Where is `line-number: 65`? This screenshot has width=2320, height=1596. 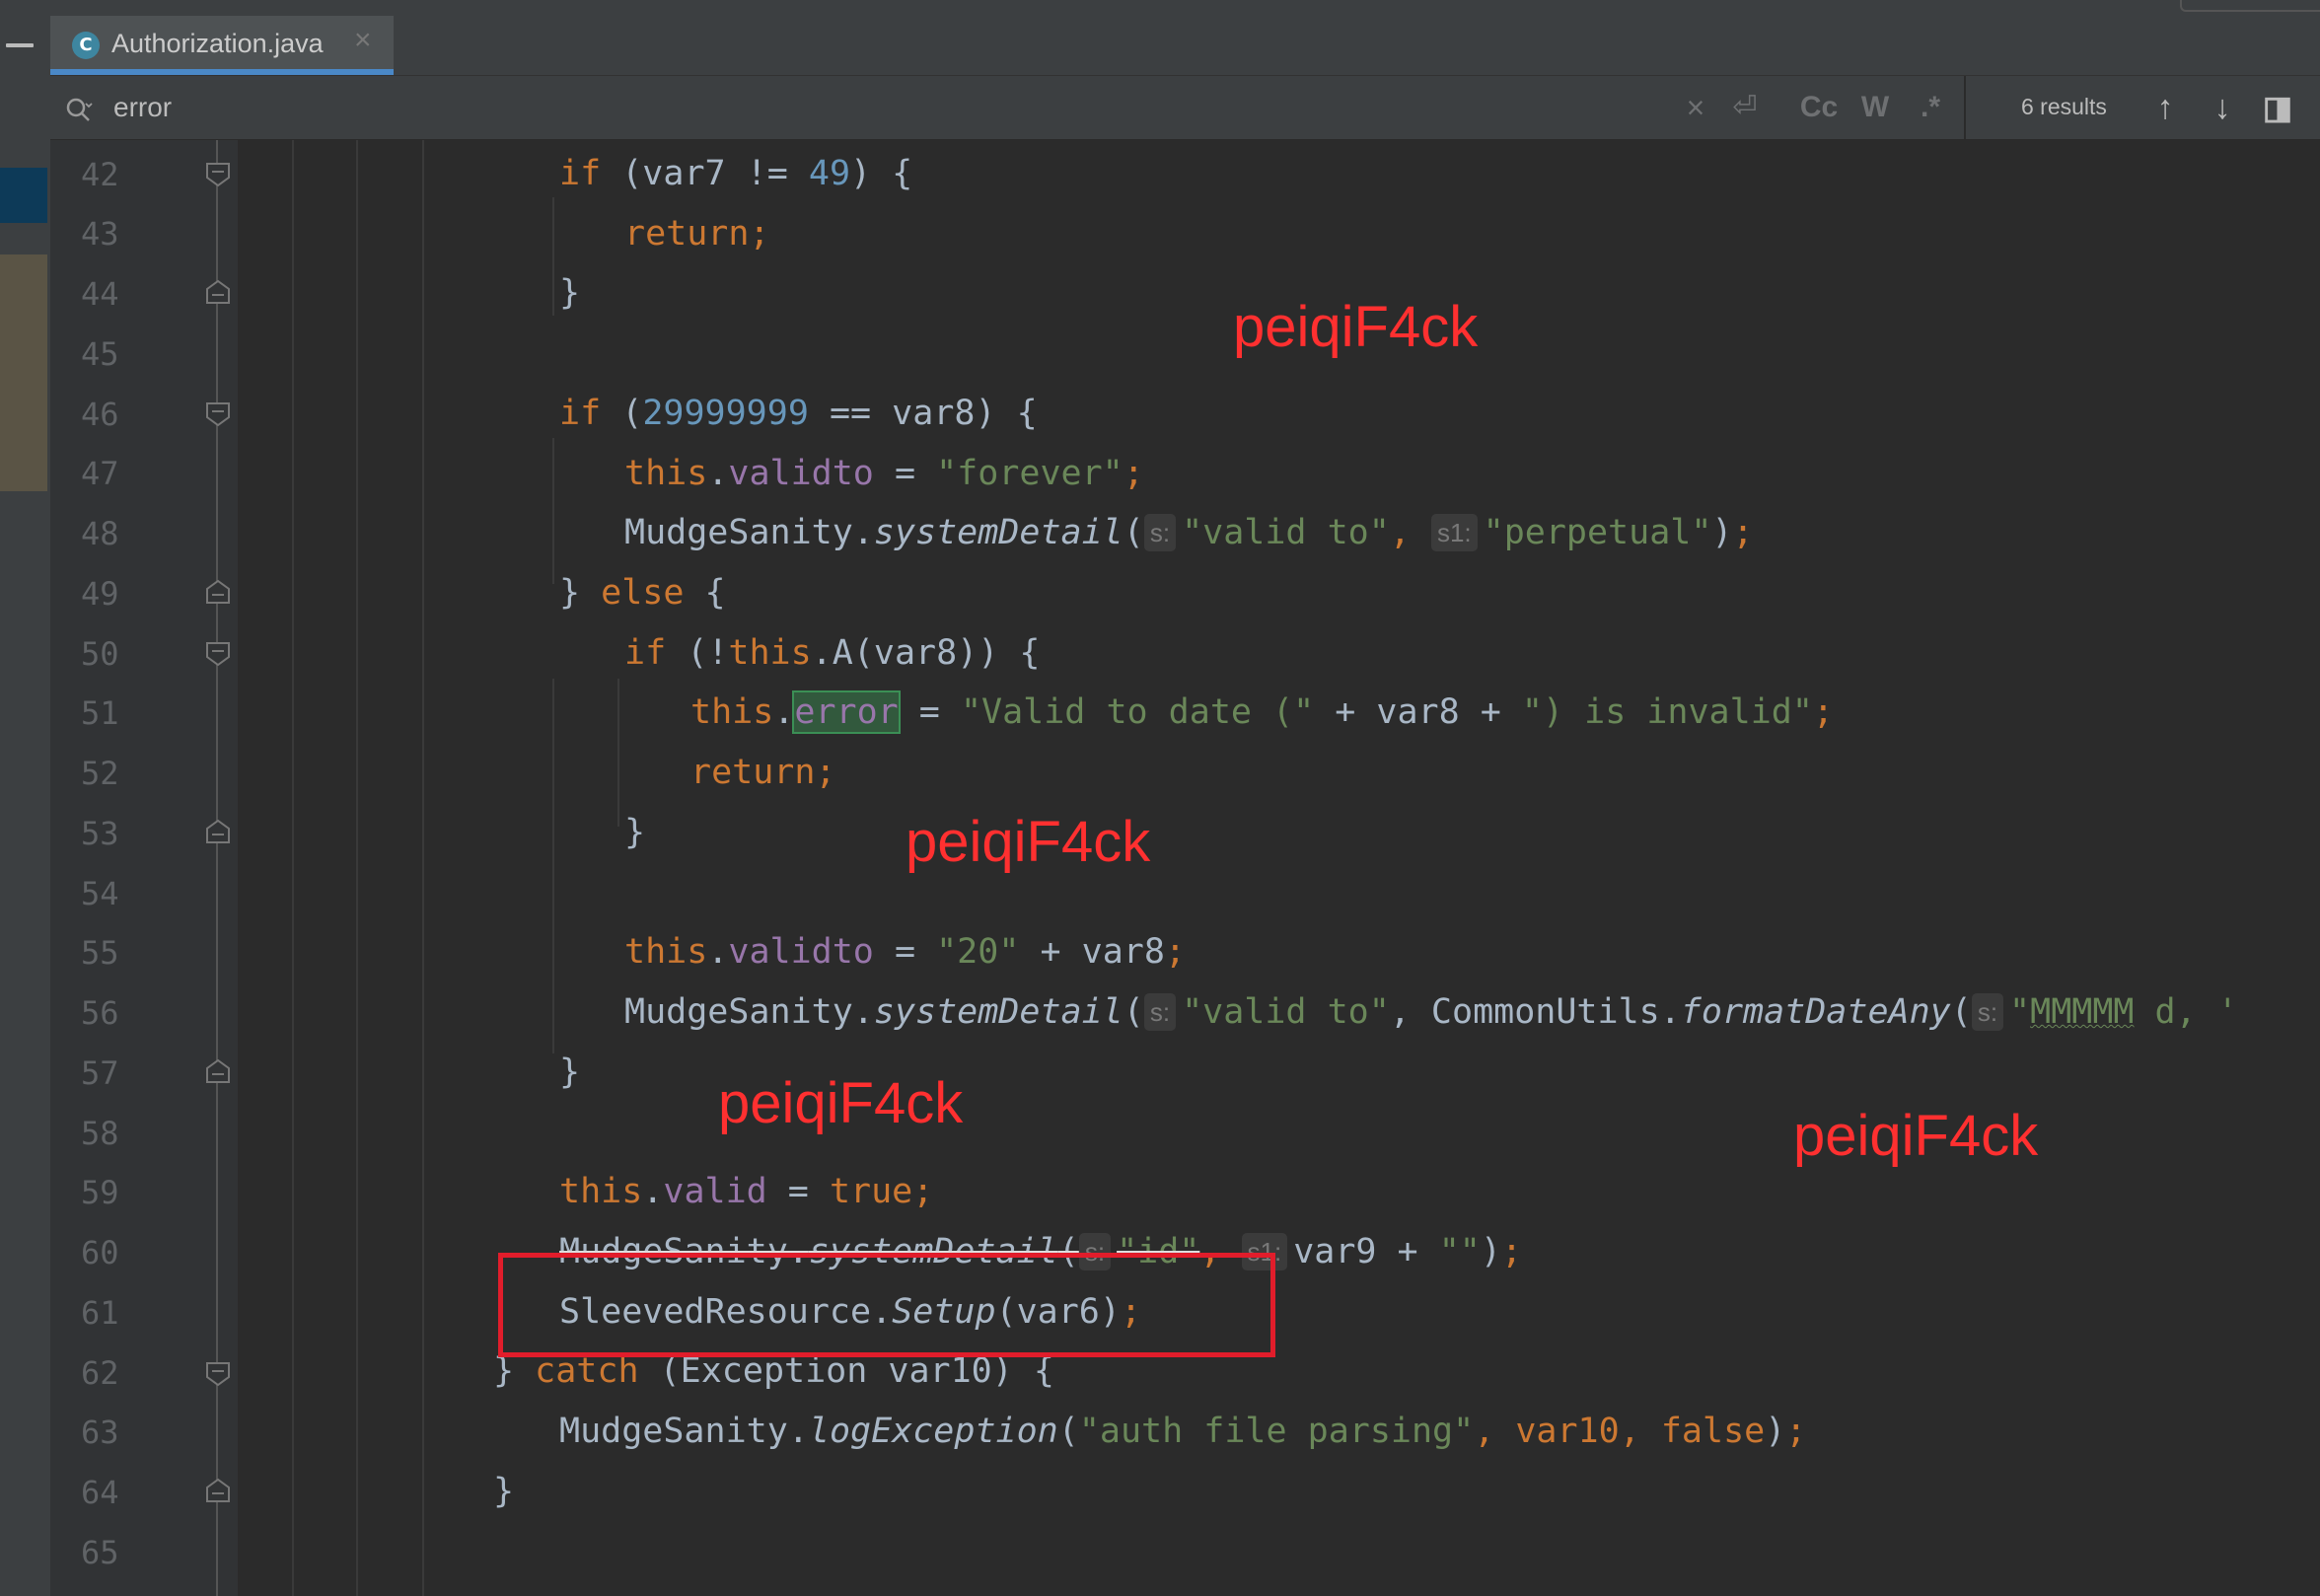 line-number: 65 is located at coordinates (100, 1552).